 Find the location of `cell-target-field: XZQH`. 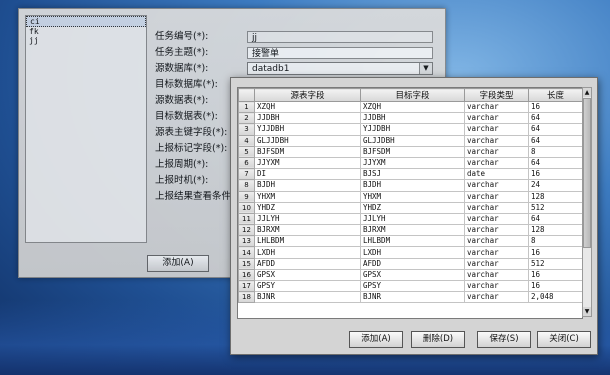

cell-target-field: XZQH is located at coordinates (412, 107).